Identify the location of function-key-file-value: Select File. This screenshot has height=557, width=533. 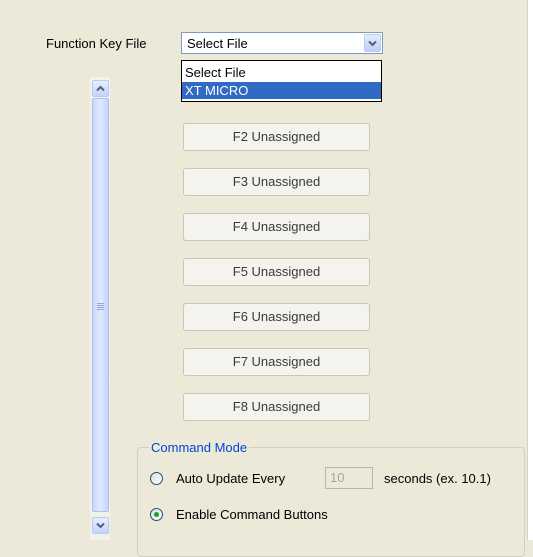
(217, 43).